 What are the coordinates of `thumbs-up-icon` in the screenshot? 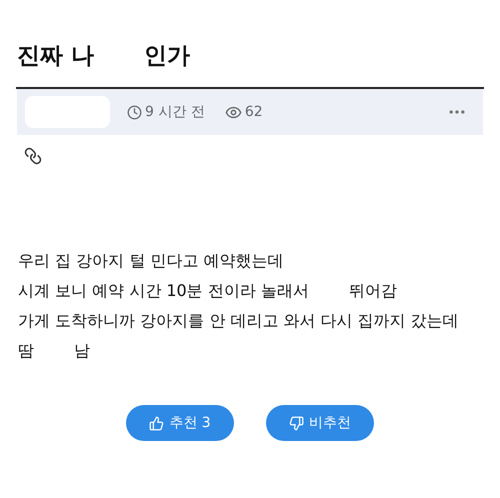 It's located at (156, 423).